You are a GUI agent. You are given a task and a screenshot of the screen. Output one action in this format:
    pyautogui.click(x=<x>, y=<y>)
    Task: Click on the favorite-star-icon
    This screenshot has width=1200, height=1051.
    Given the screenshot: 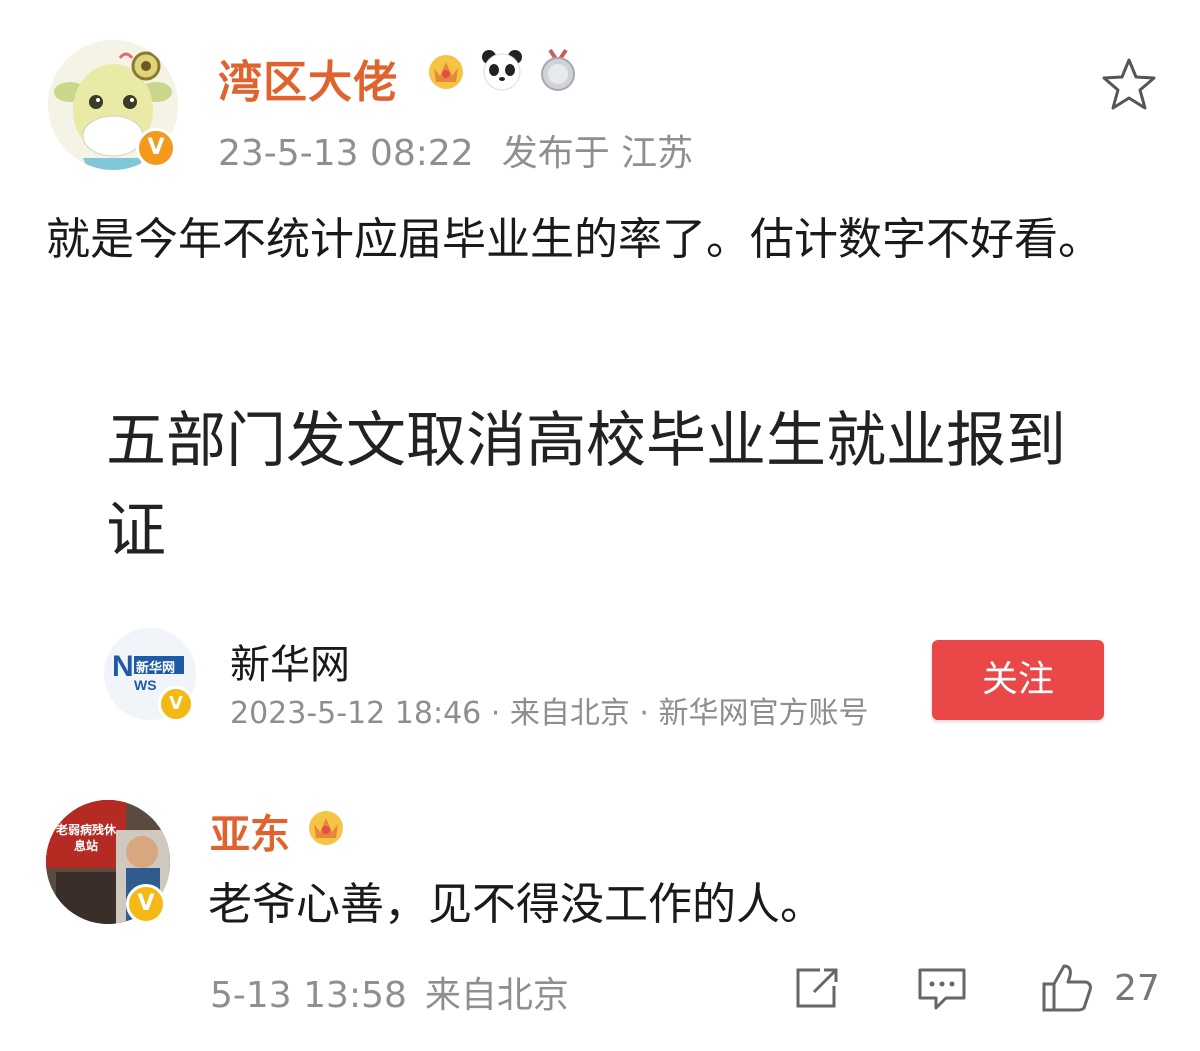 What is the action you would take?
    pyautogui.click(x=1129, y=85)
    